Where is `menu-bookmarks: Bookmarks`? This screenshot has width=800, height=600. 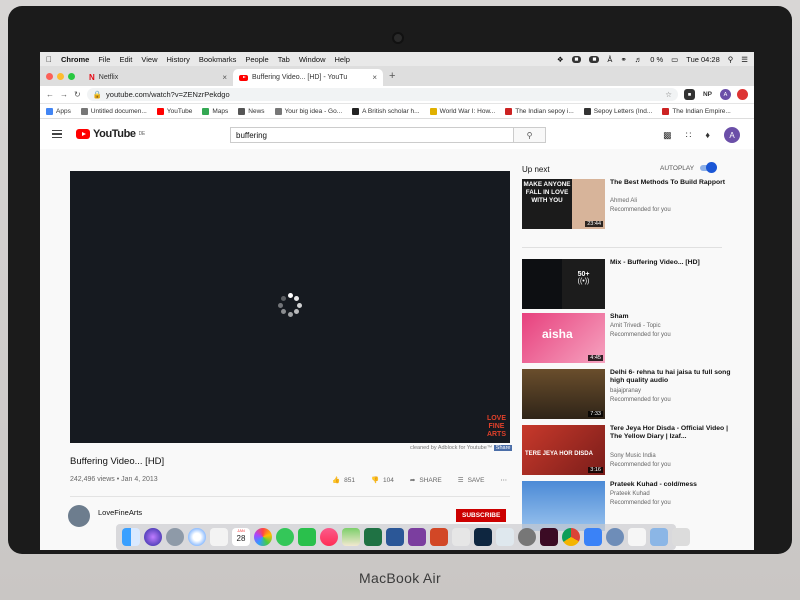 menu-bookmarks: Bookmarks is located at coordinates (218, 59).